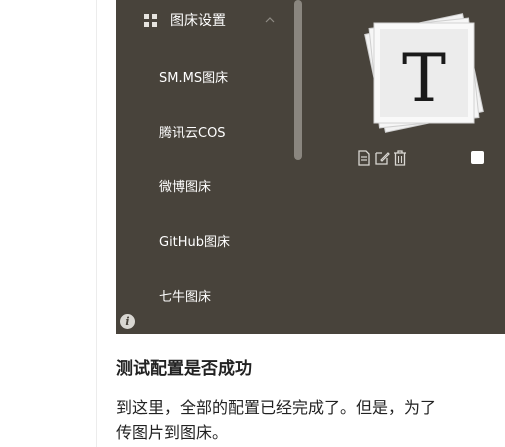 The height and width of the screenshot is (447, 505). What do you see at coordinates (270, 20) in the screenshot?
I see `chevron-up-icon` at bounding box center [270, 20].